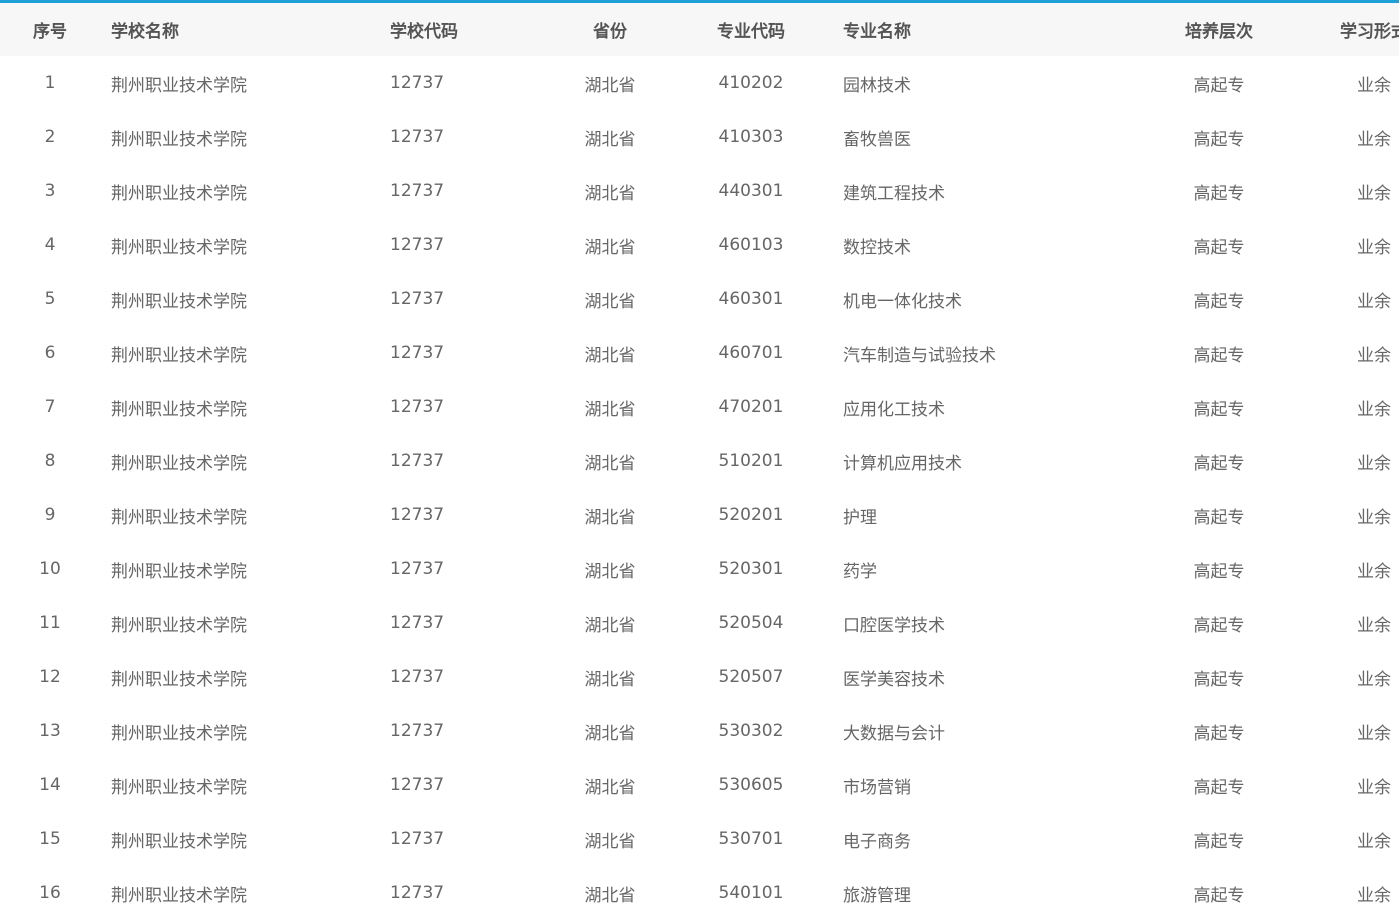 This screenshot has height=912, width=1399. What do you see at coordinates (699, 83) in the screenshot?
I see `table-row: 1 荆州职业技术学院 12737 湖北省 410202 园林技术 高起专 业余` at bounding box center [699, 83].